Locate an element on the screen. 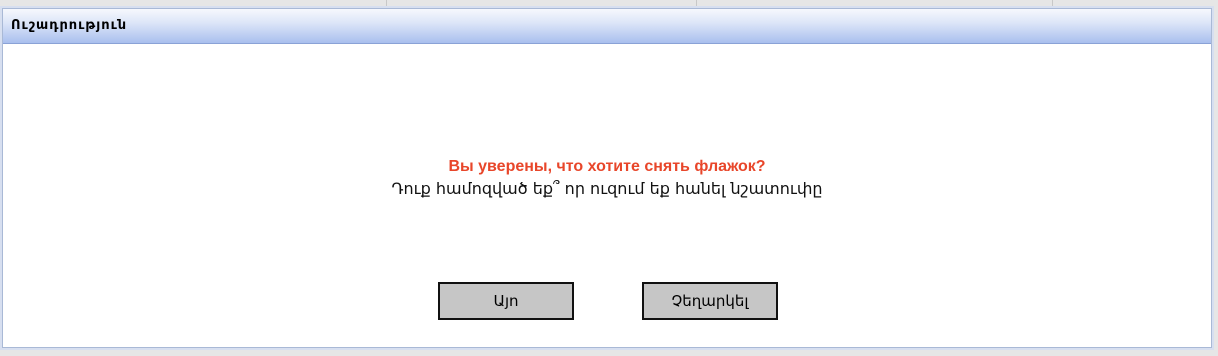 The width and height of the screenshot is (1218, 356). dialog-titlebar: Ուշադրություն is located at coordinates (607, 26).